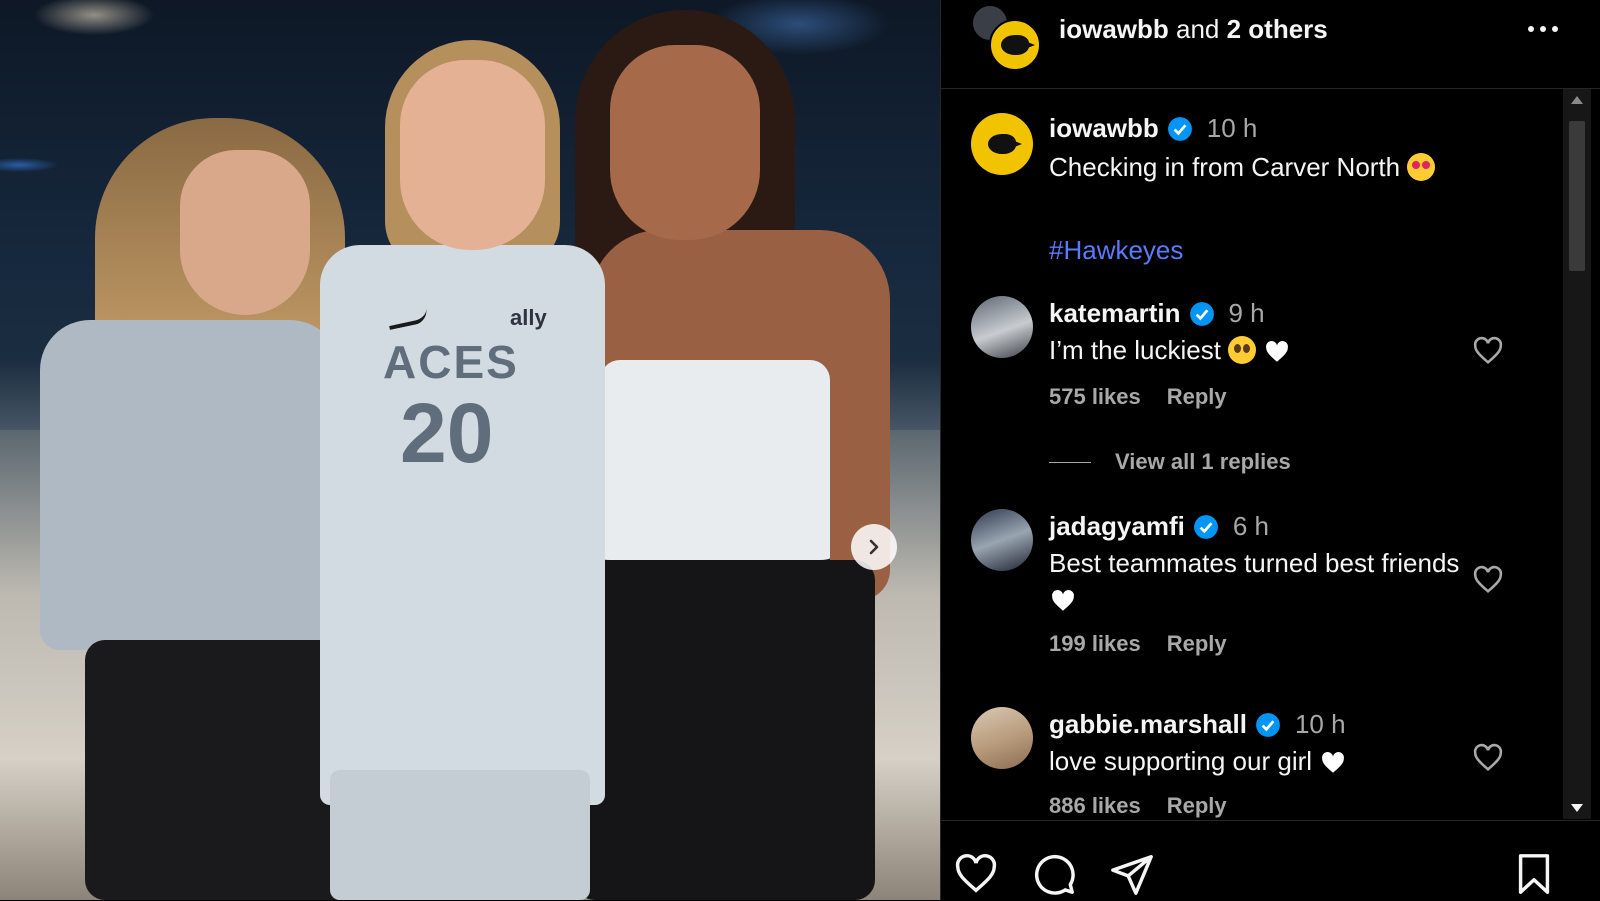  I want to click on comment-text-row: I’m the luckiest, so click(1269, 350).